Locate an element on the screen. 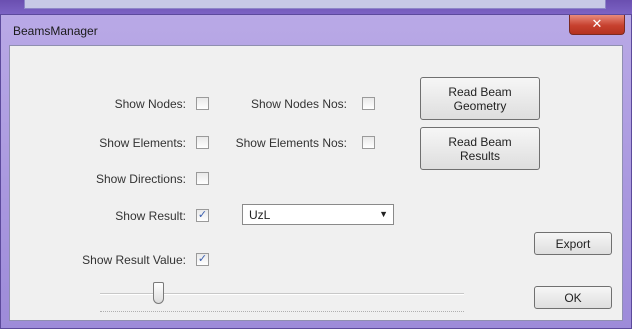  show-result-checkbox: ✓ is located at coordinates (202, 215).